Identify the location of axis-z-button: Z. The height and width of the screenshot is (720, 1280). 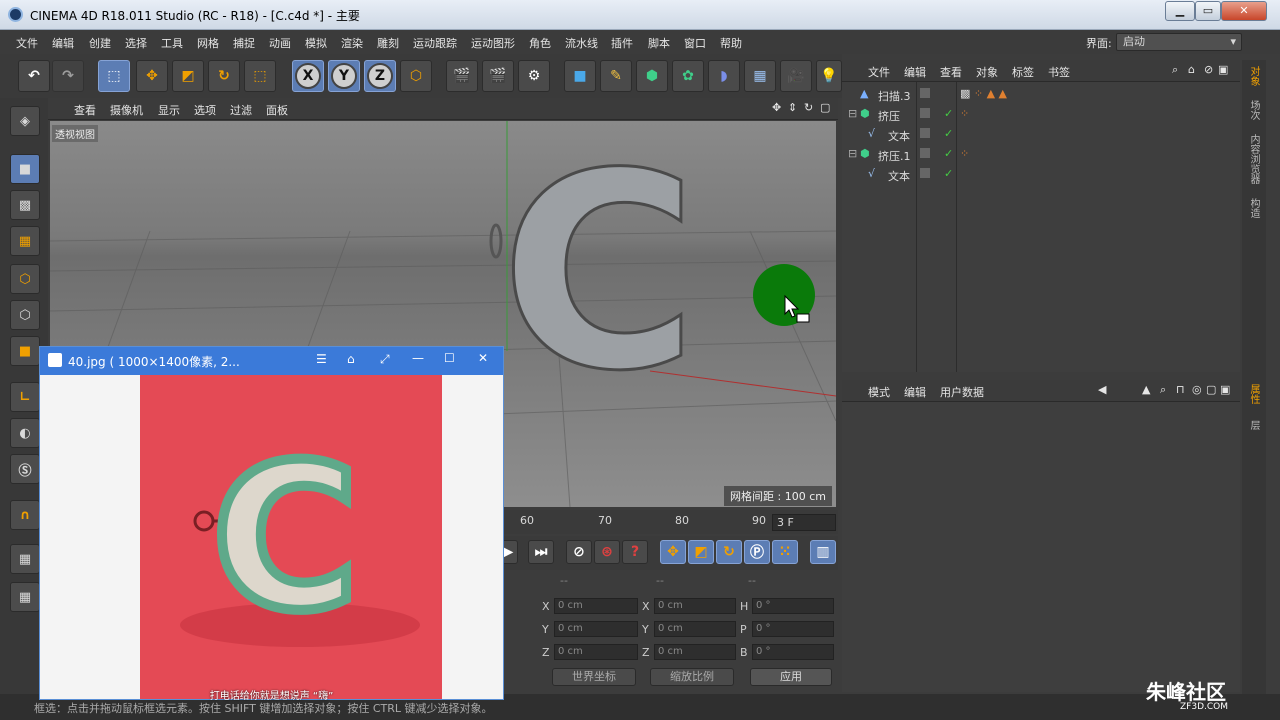
(380, 76).